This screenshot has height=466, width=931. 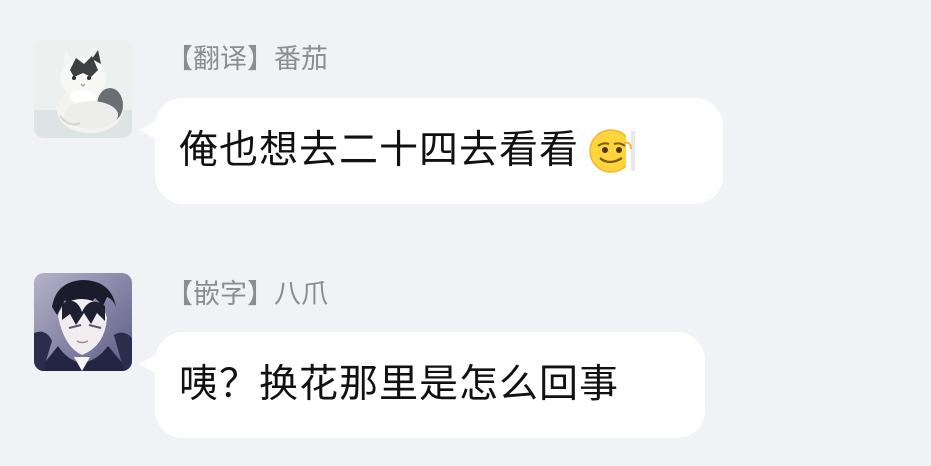 What do you see at coordinates (399, 384) in the screenshot?
I see `message-text: 咦？换花那里是怎么回事` at bounding box center [399, 384].